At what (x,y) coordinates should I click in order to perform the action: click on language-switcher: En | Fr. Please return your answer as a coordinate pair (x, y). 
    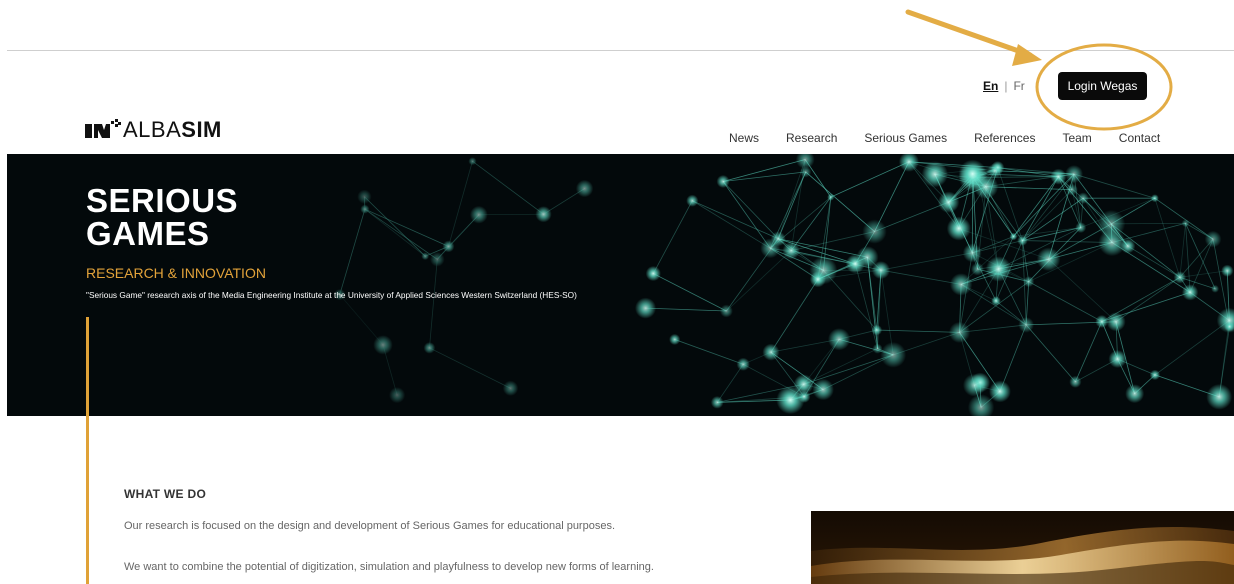
    Looking at the image, I should click on (1004, 86).